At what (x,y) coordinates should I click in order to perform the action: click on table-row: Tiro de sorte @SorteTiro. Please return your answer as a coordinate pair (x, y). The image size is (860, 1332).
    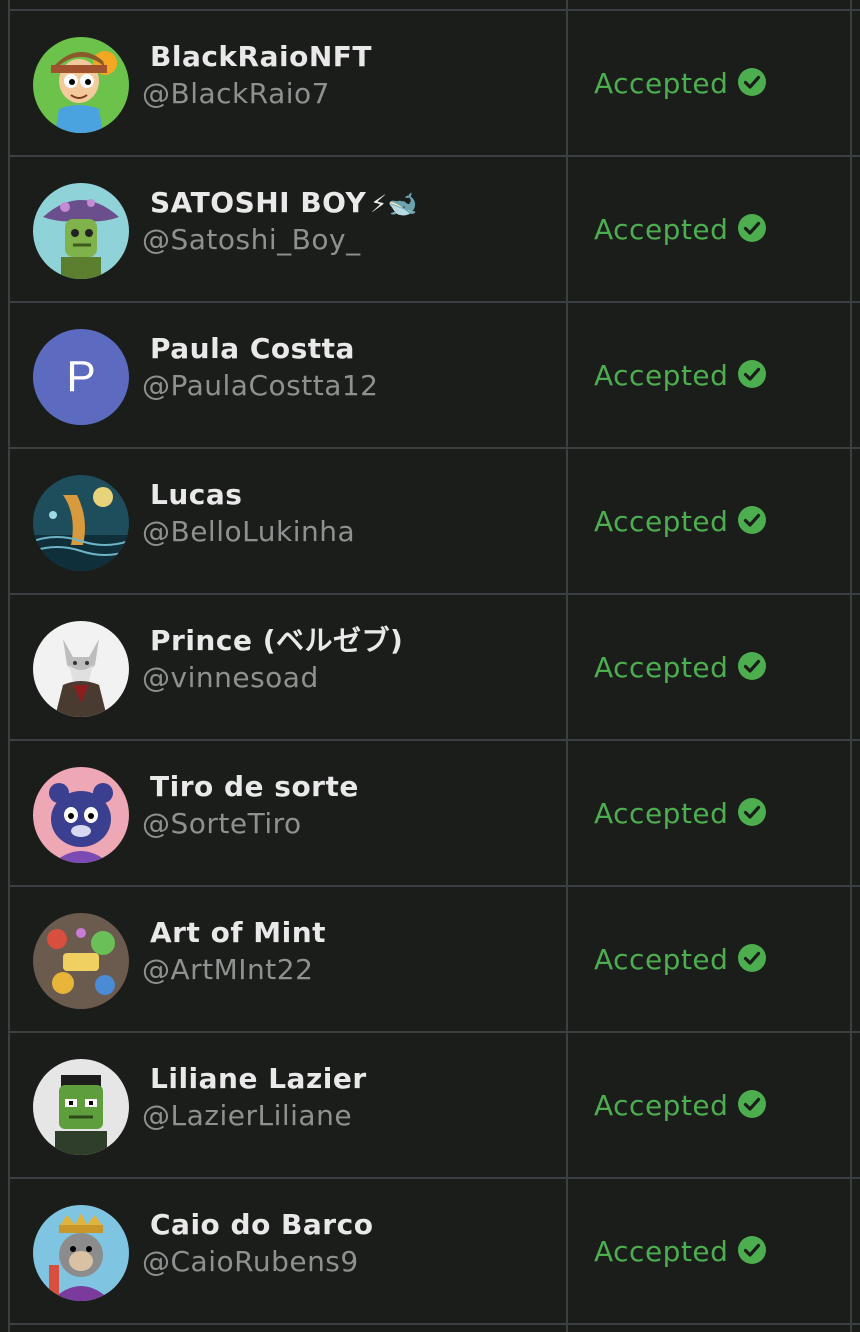
    Looking at the image, I should click on (288, 813).